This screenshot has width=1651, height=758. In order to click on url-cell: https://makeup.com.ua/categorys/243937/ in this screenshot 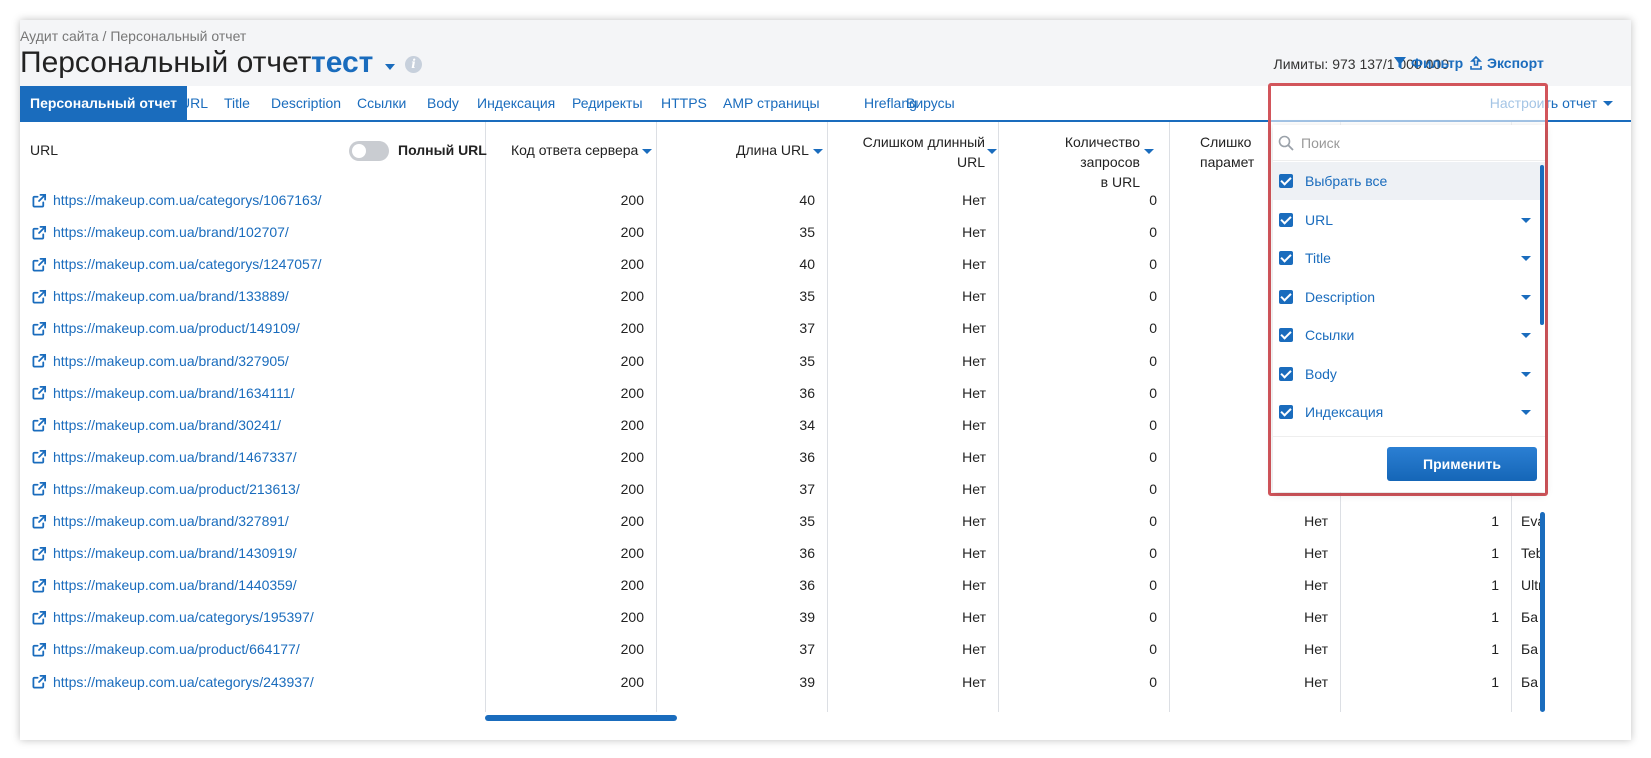, I will do `click(173, 682)`.